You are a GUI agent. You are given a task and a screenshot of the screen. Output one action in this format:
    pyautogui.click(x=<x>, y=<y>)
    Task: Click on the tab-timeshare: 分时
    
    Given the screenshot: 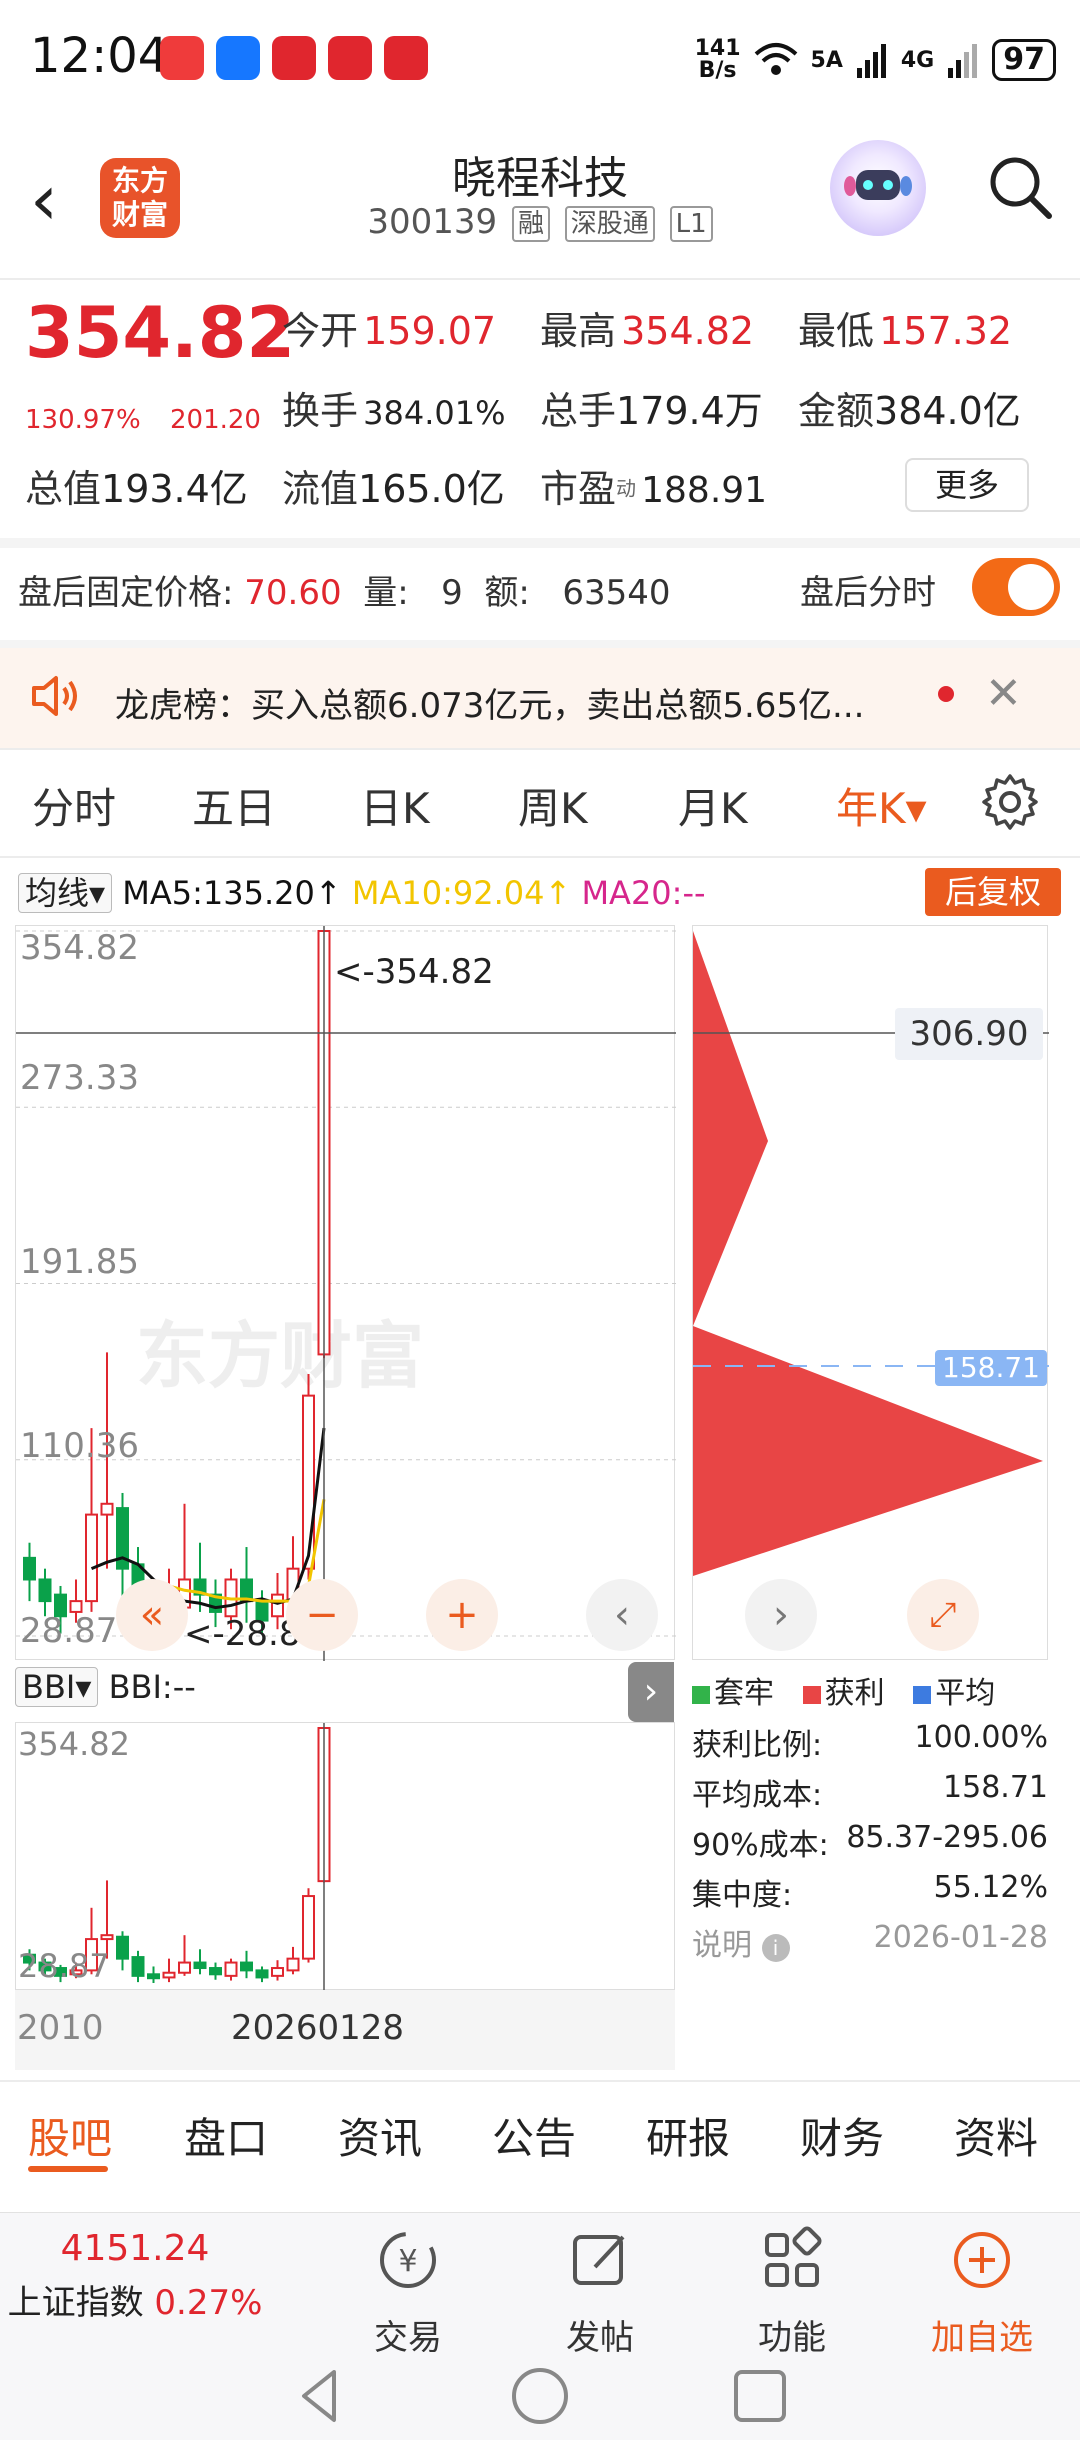 What is the action you would take?
    pyautogui.click(x=74, y=805)
    